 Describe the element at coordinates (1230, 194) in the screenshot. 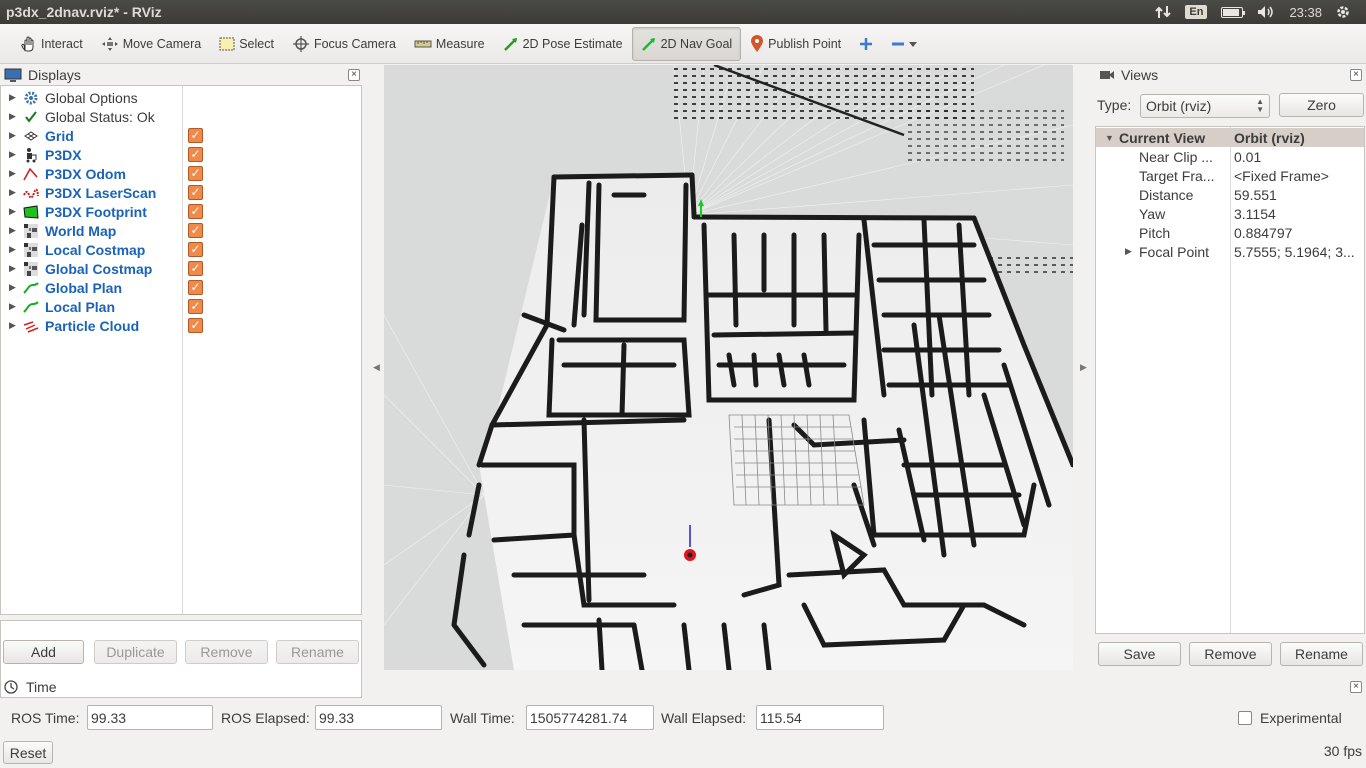

I see `view-prop-distance: Distance 59.551` at that location.